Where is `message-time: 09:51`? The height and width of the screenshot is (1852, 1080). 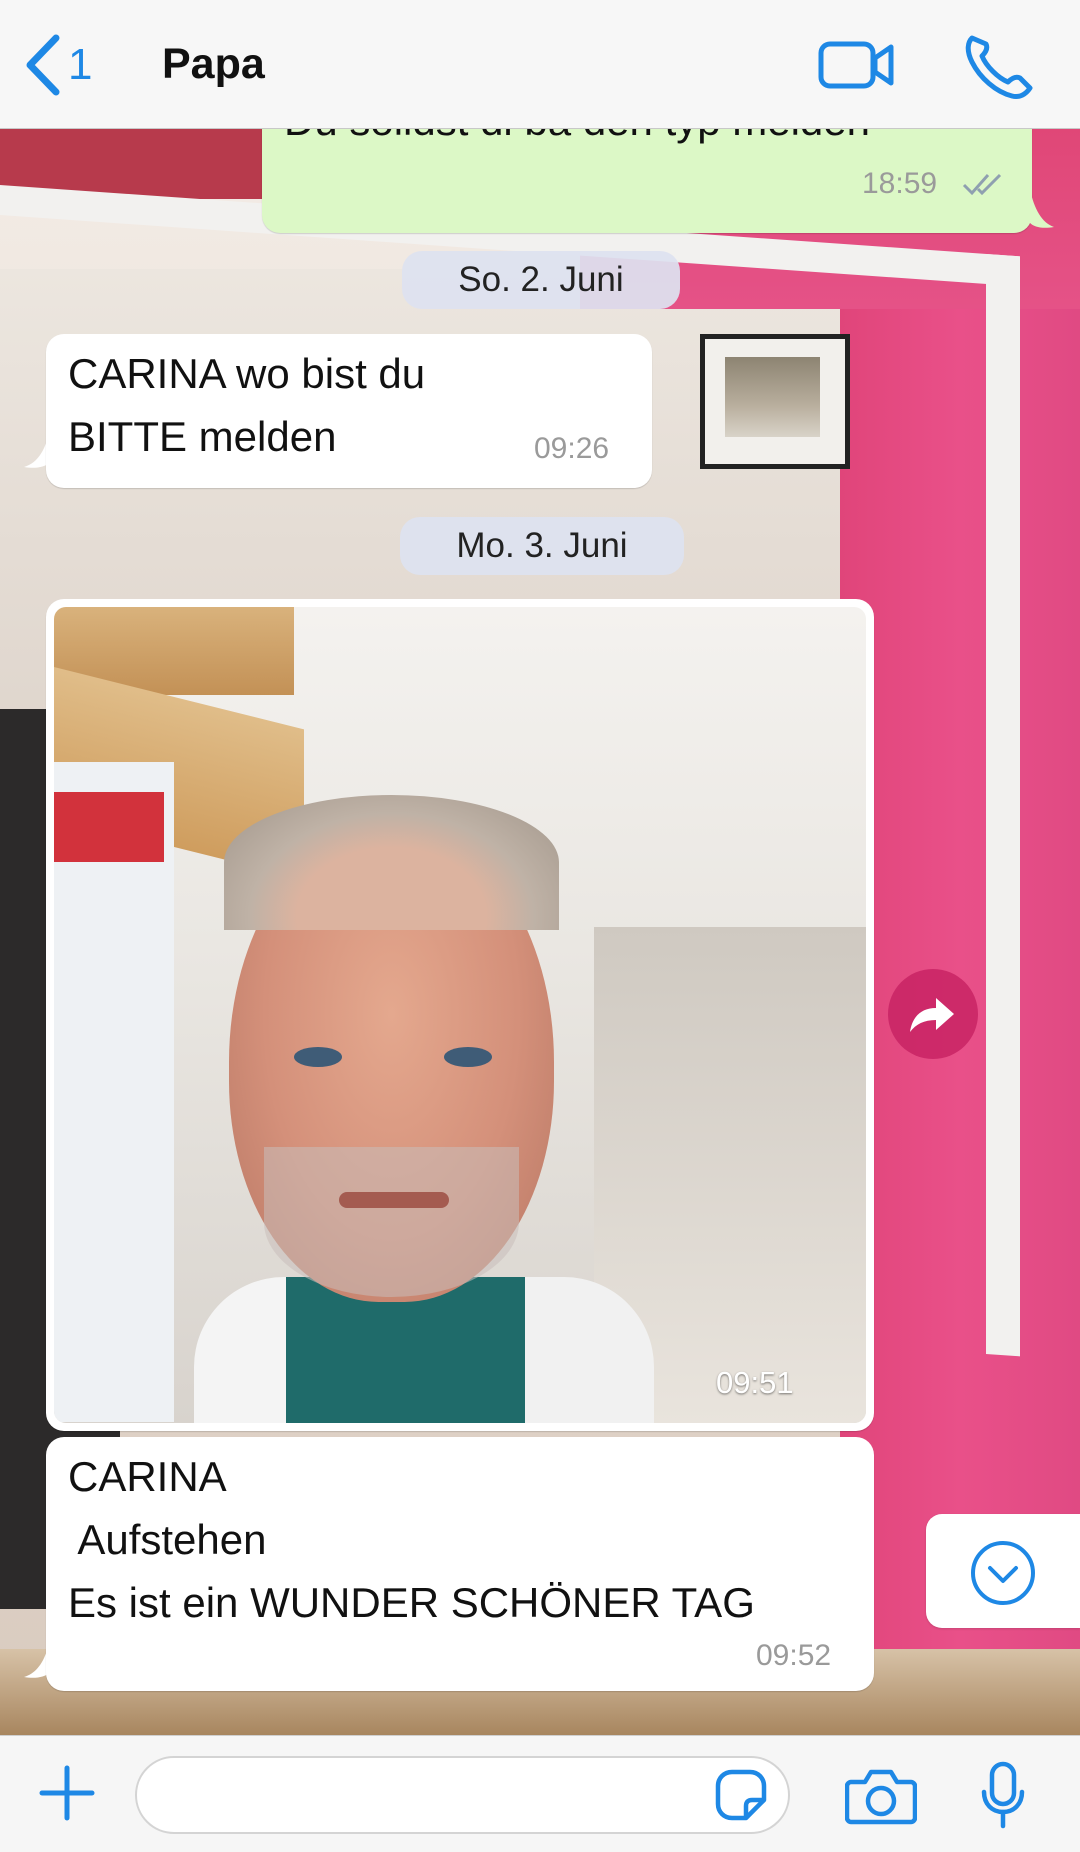
message-time: 09:51 is located at coordinates (755, 1382).